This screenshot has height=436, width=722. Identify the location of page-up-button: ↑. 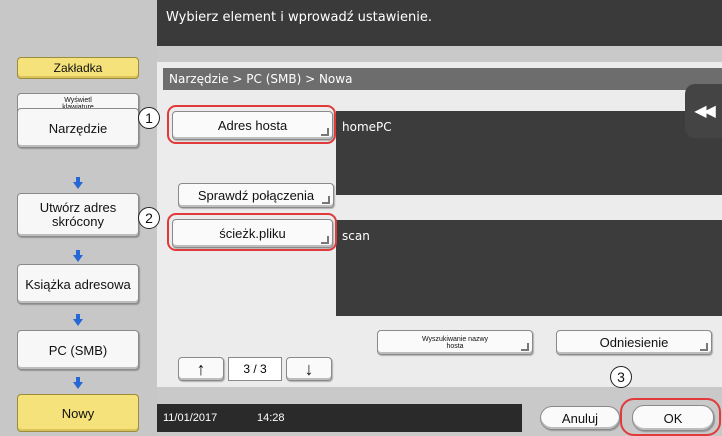
(201, 369).